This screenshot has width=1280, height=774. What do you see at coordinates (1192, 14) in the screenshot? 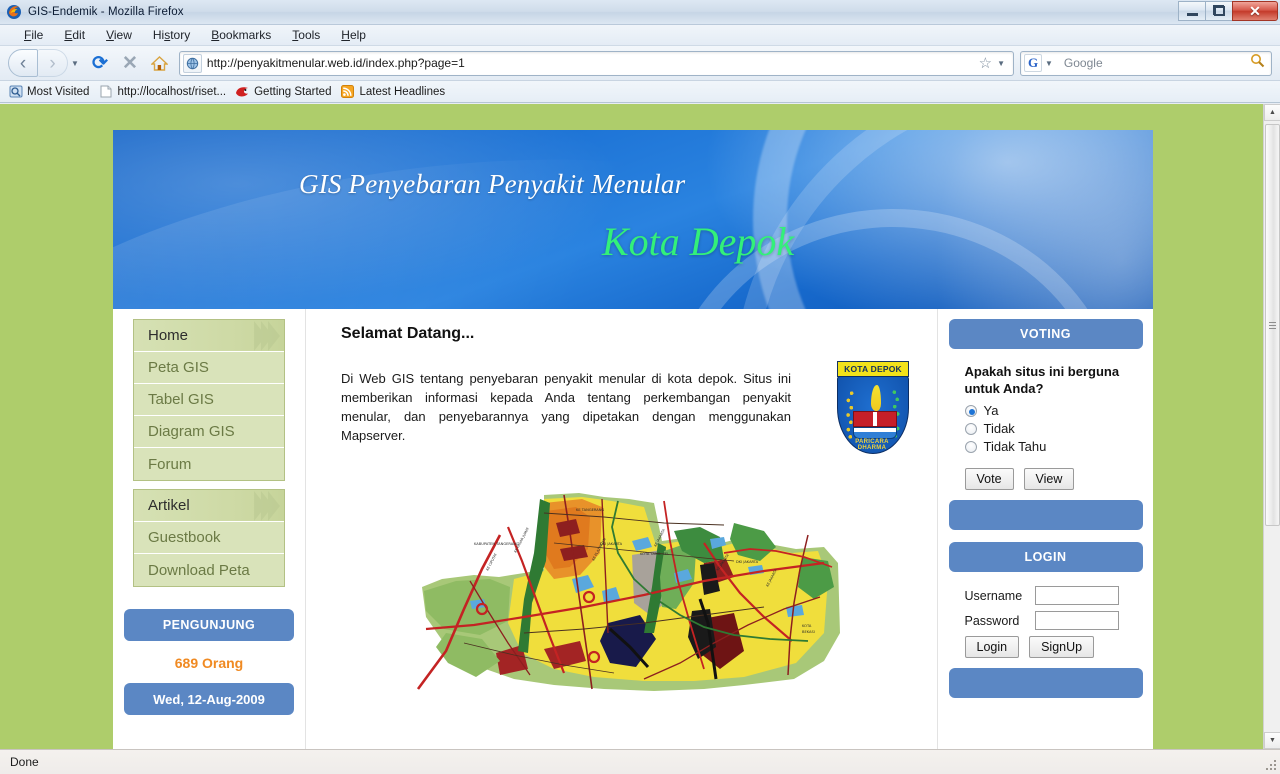
I see `minimize-icon` at bounding box center [1192, 14].